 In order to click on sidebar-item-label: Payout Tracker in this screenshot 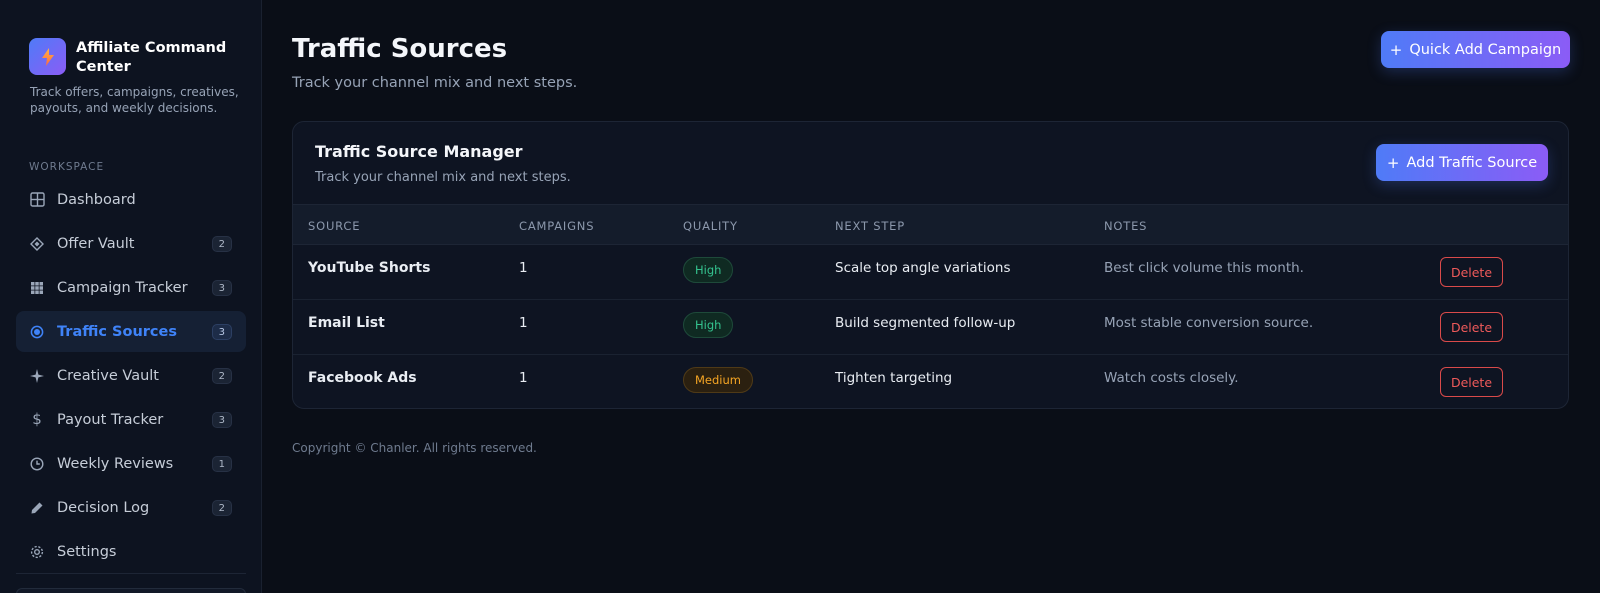, I will do `click(110, 419)`.